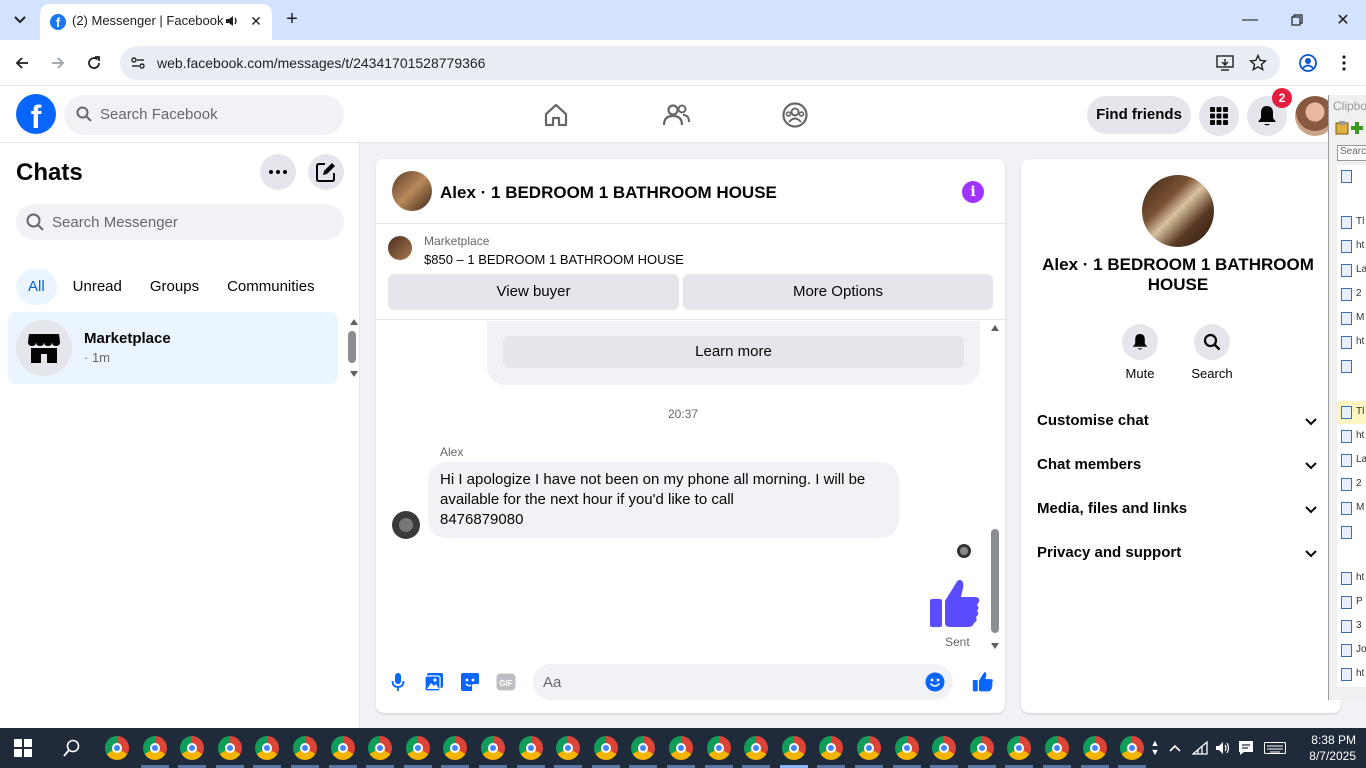  Describe the element at coordinates (138, 63) in the screenshot. I see `site-info-icon` at that location.